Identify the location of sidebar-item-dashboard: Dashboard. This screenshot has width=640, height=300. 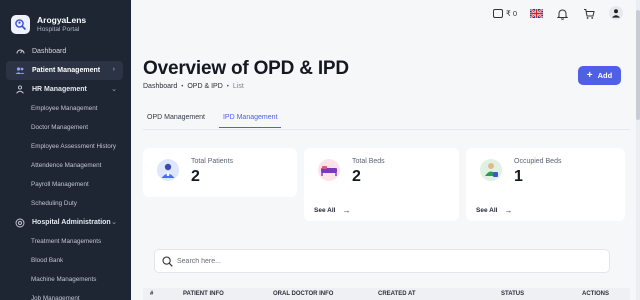
(65, 51).